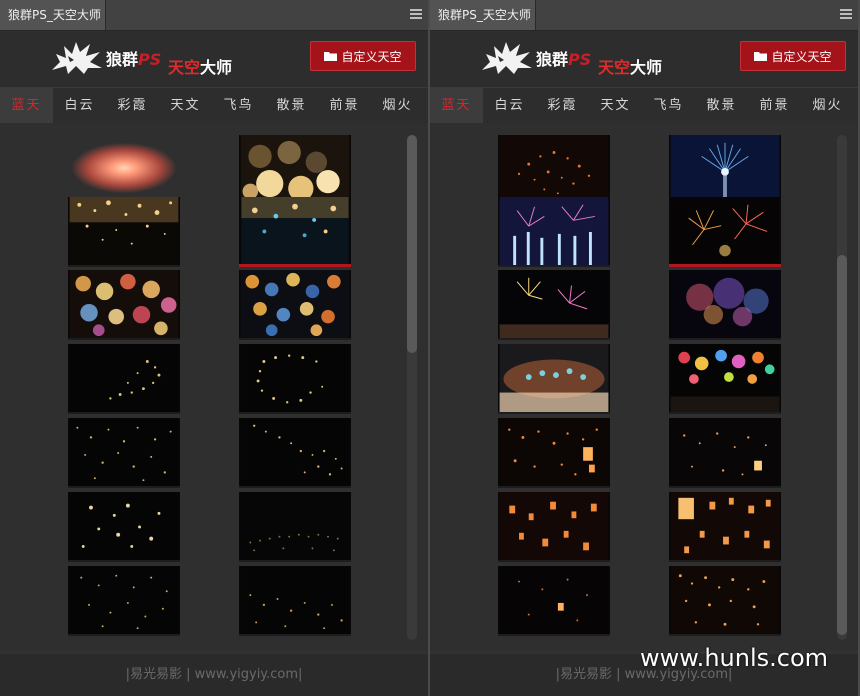 The height and width of the screenshot is (696, 860). What do you see at coordinates (734, 658) in the screenshot?
I see `watermark-text: www.hunls.com` at bounding box center [734, 658].